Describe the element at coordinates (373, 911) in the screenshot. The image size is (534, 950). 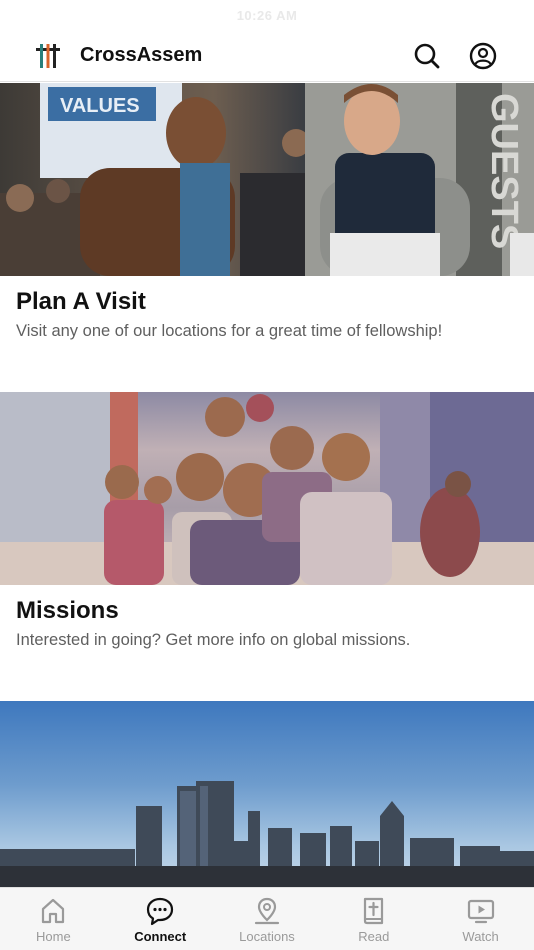
I see `bible-icon` at that location.